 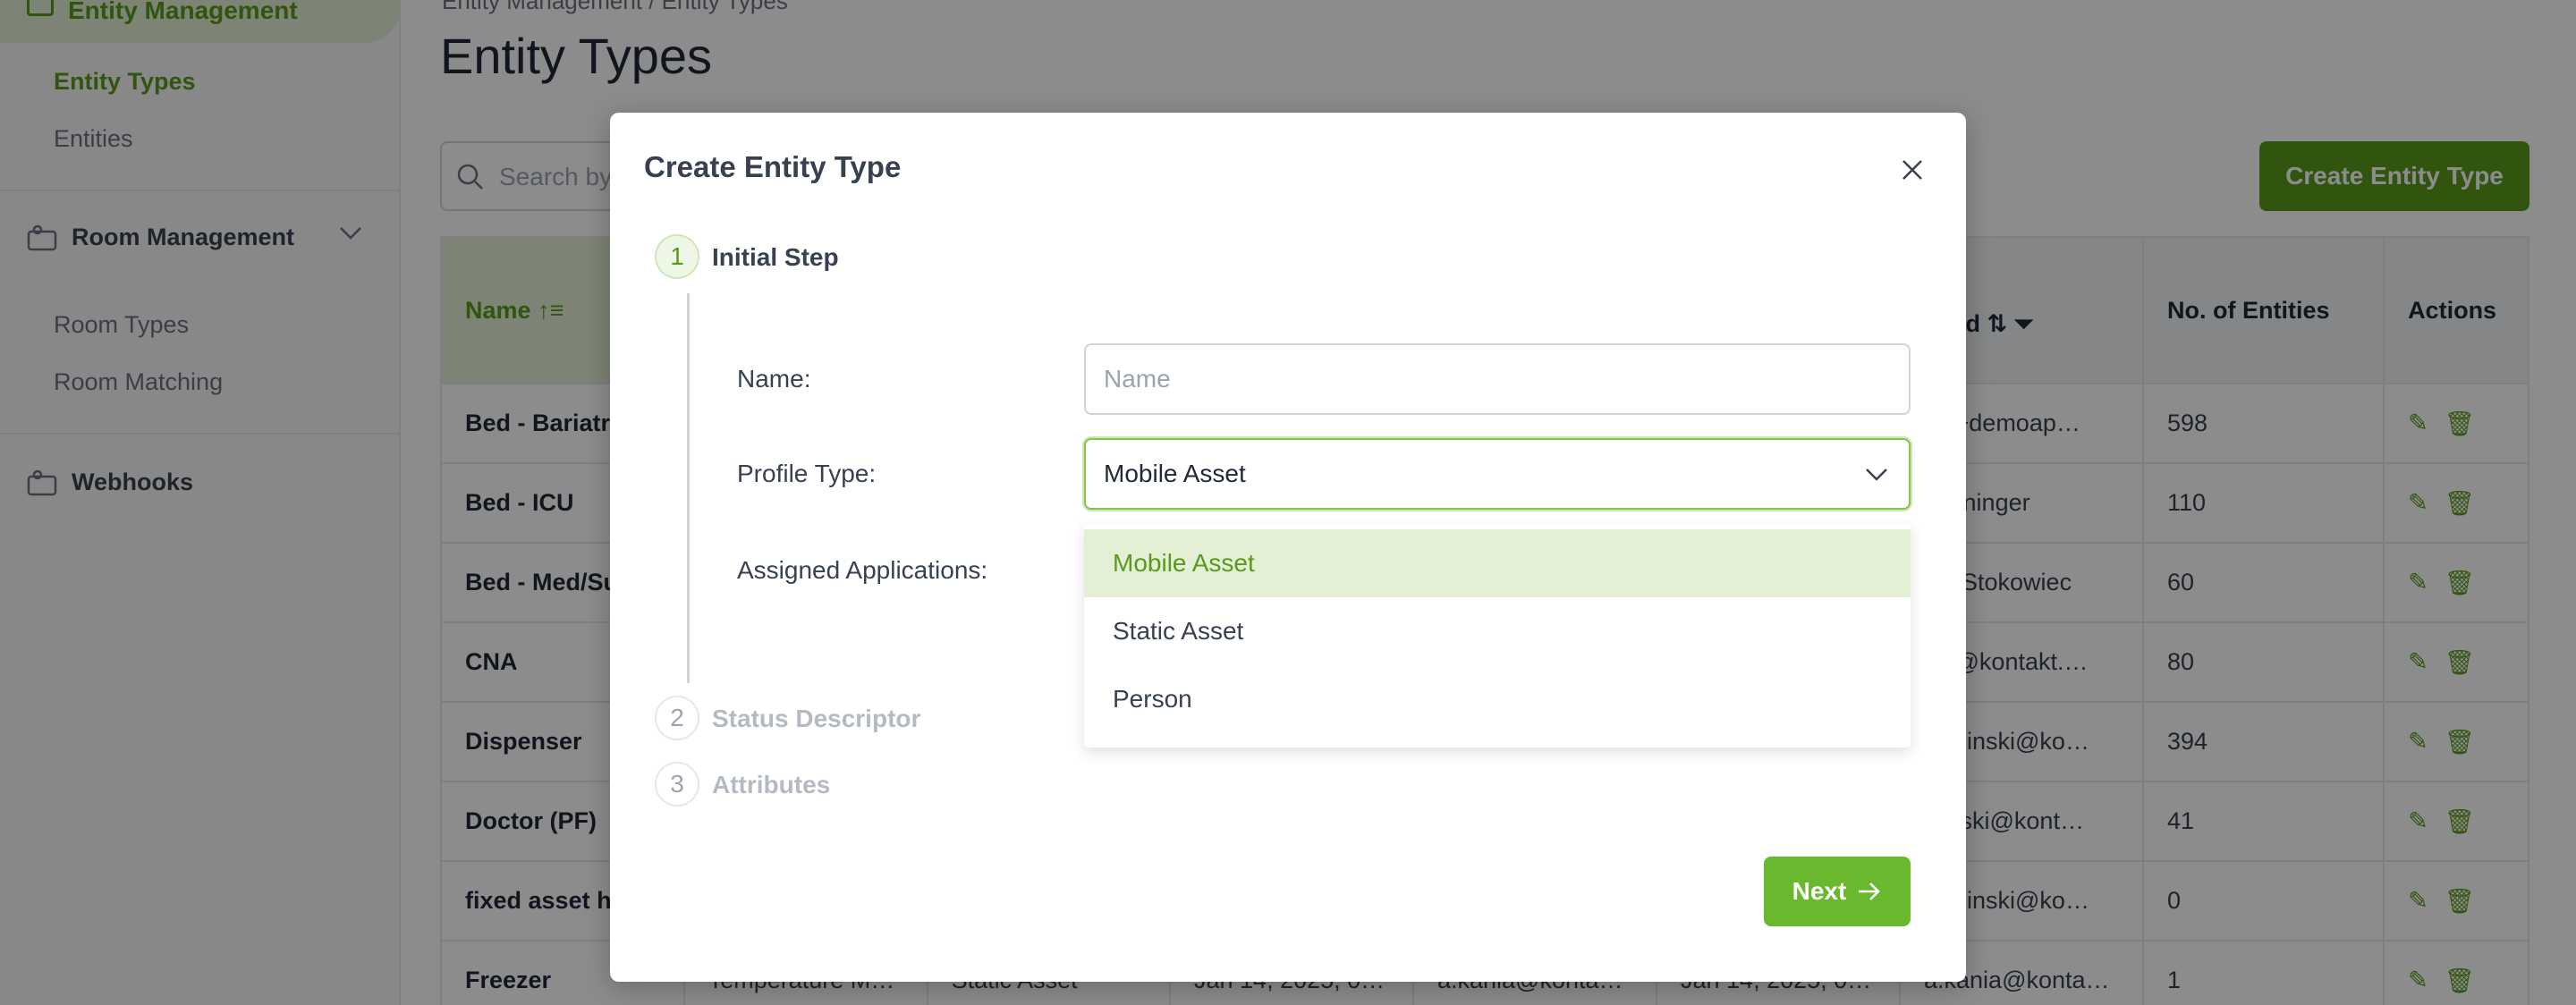 I want to click on step-2-label: Status Descriptor, so click(x=816, y=718).